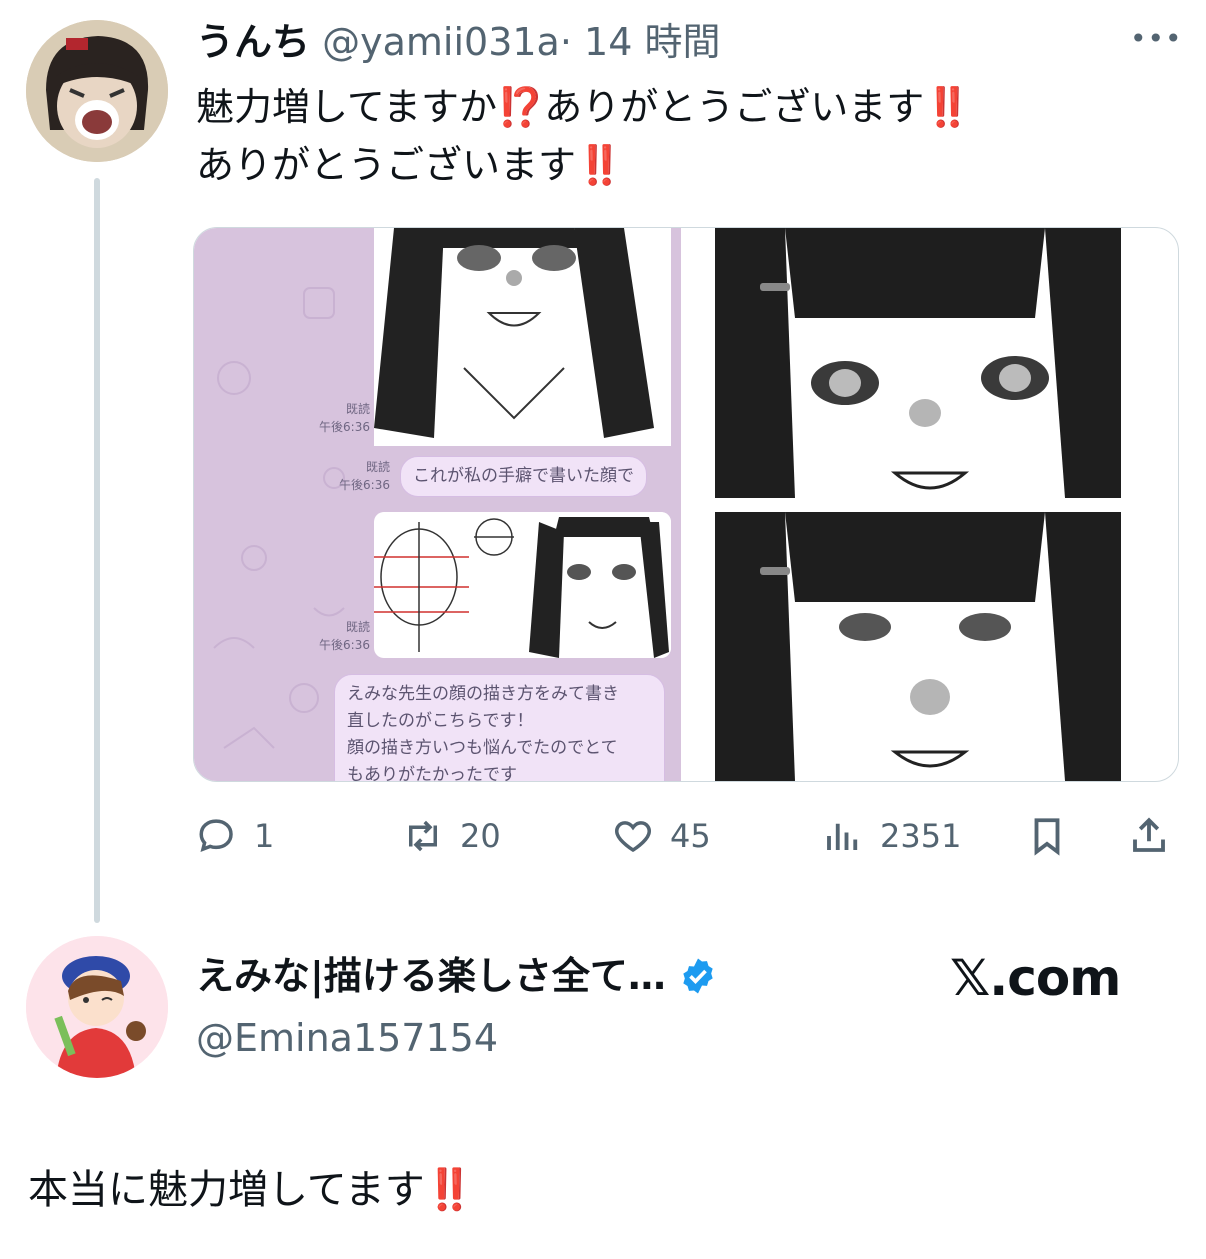 The width and height of the screenshot is (1206, 1259). I want to click on reply-text: 本当に魅力増してます‼️, so click(251, 1190).